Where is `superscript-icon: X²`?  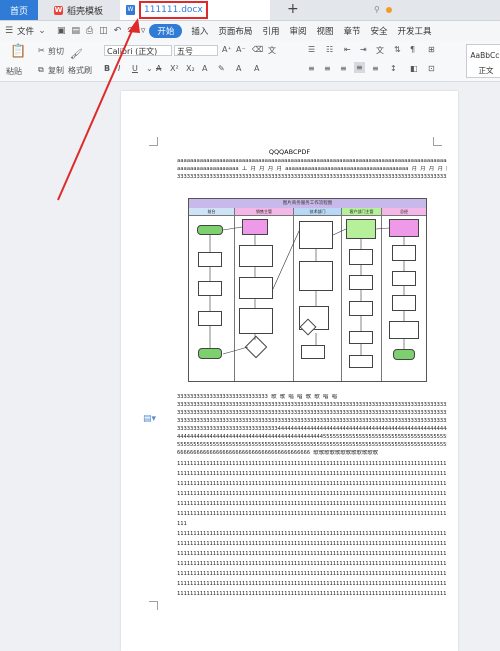 superscript-icon: X² is located at coordinates (174, 68).